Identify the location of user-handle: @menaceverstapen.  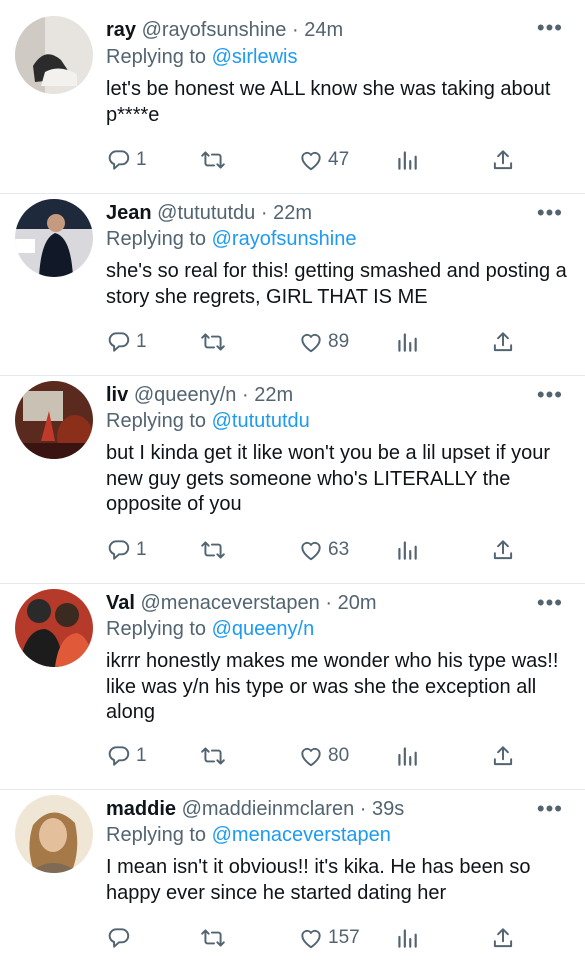
(229, 603).